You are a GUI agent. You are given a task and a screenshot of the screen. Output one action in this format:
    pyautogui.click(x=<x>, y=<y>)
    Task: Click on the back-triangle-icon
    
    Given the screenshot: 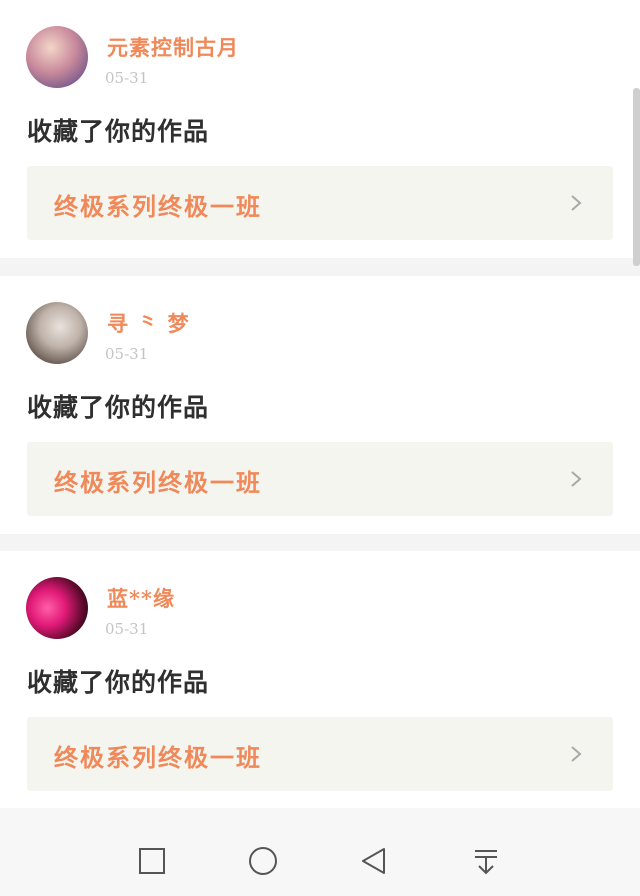 What is the action you would take?
    pyautogui.click(x=374, y=861)
    